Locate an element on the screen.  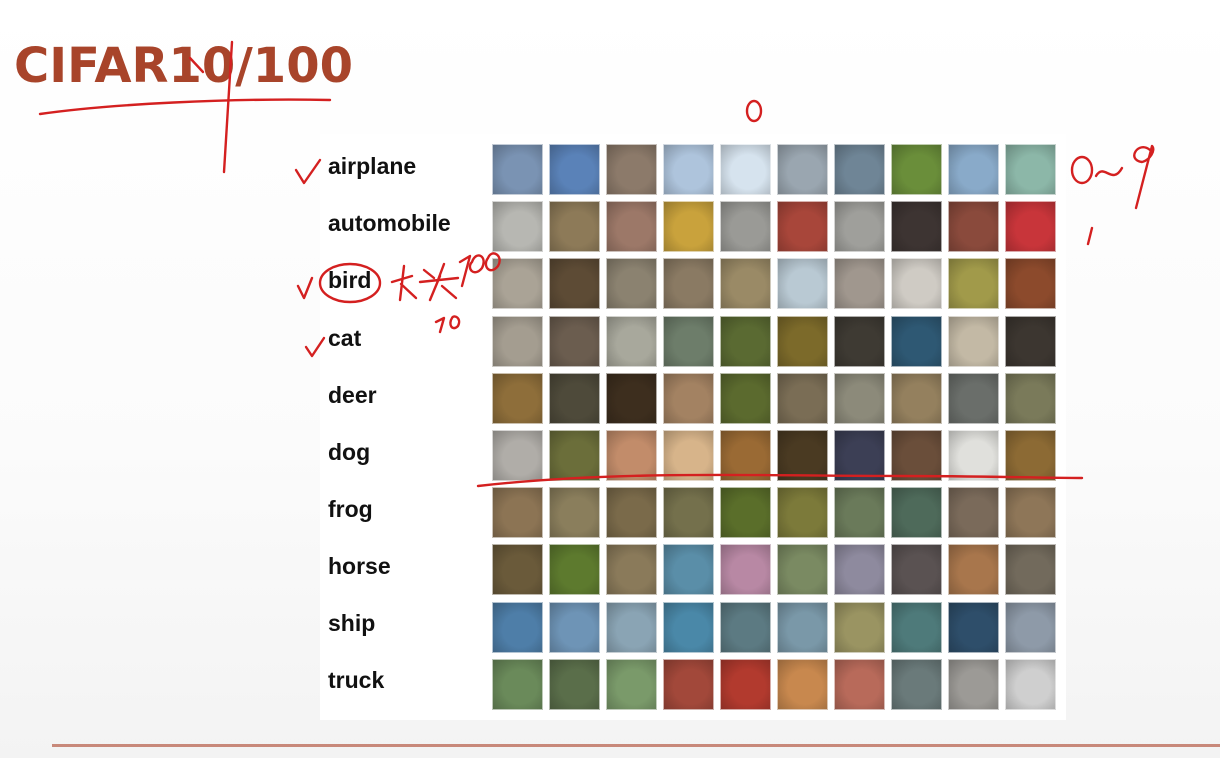
range-tilde is located at coordinates (1109, 172).